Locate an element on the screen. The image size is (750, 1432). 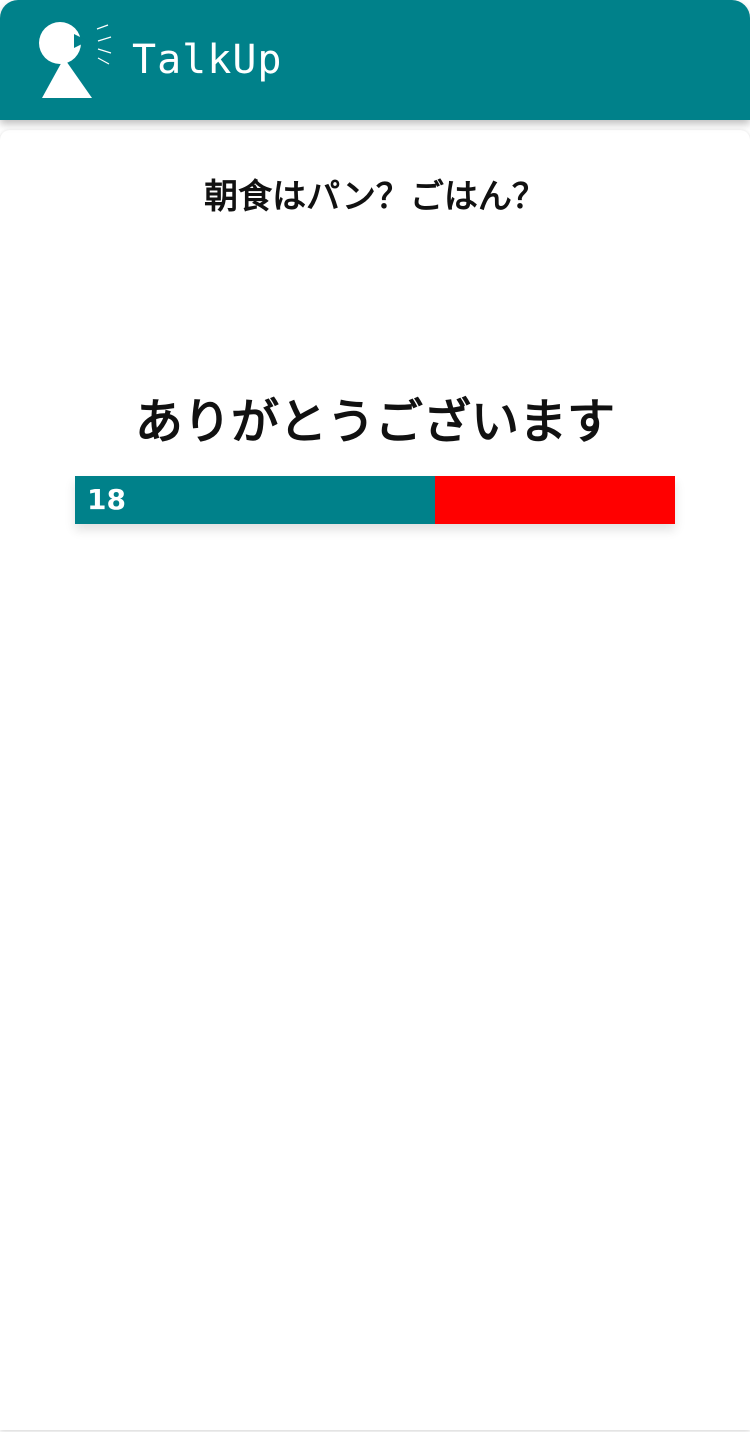
app-title: TalkUp is located at coordinates (207, 60).